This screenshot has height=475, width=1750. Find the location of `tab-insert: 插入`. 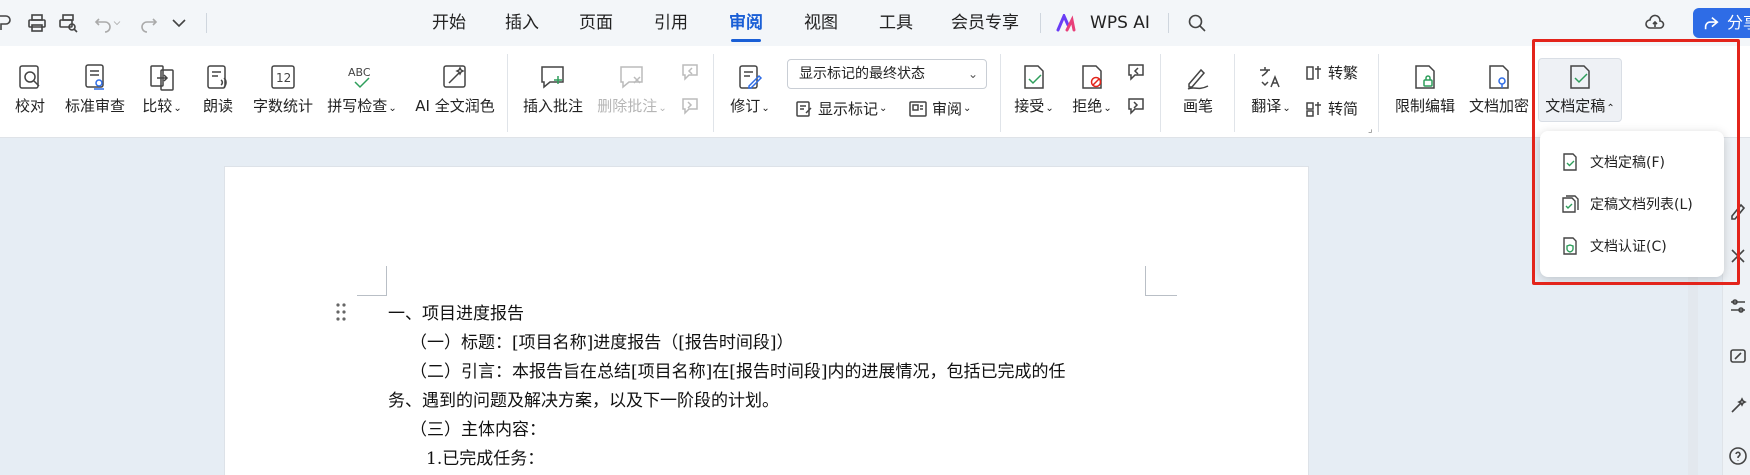

tab-insert: 插入 is located at coordinates (522, 23).